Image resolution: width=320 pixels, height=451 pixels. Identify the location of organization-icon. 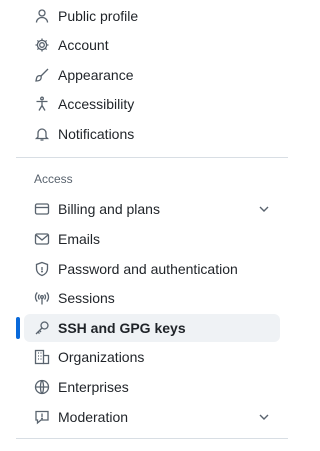
(42, 357).